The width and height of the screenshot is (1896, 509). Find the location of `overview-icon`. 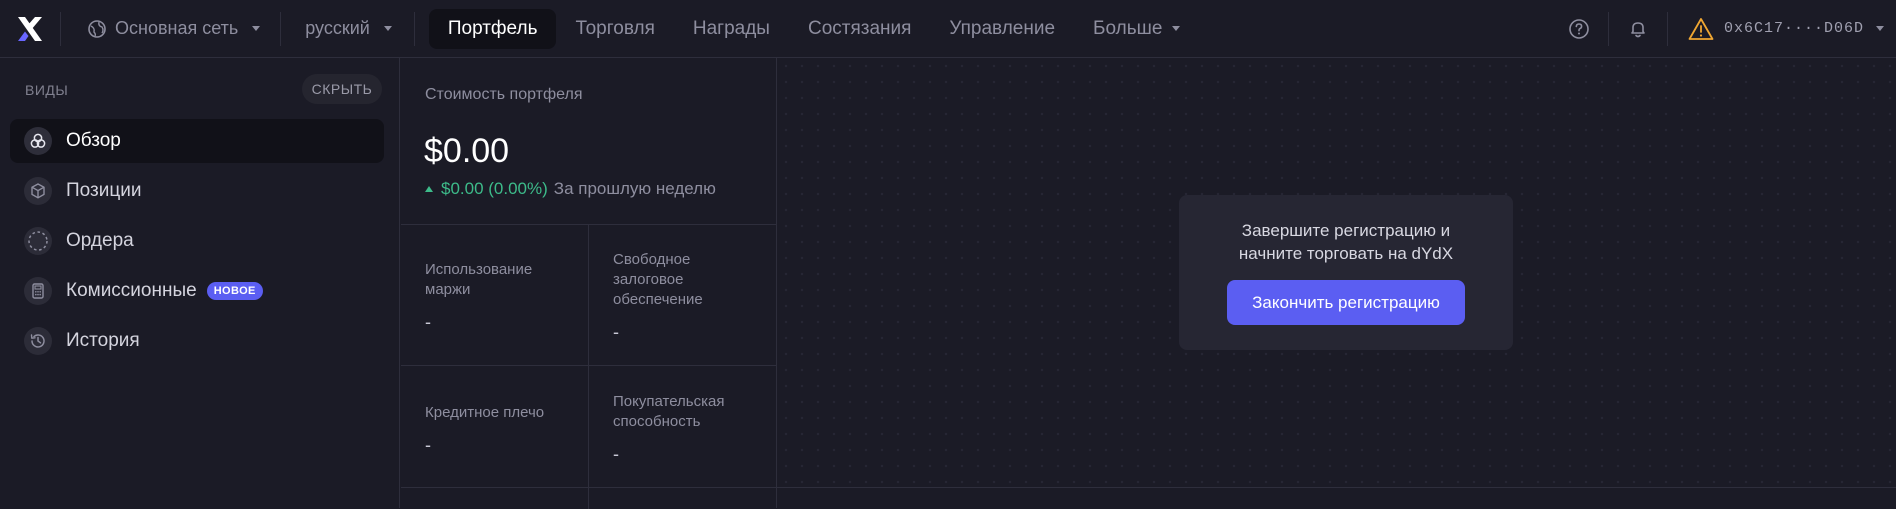

overview-icon is located at coordinates (38, 141).